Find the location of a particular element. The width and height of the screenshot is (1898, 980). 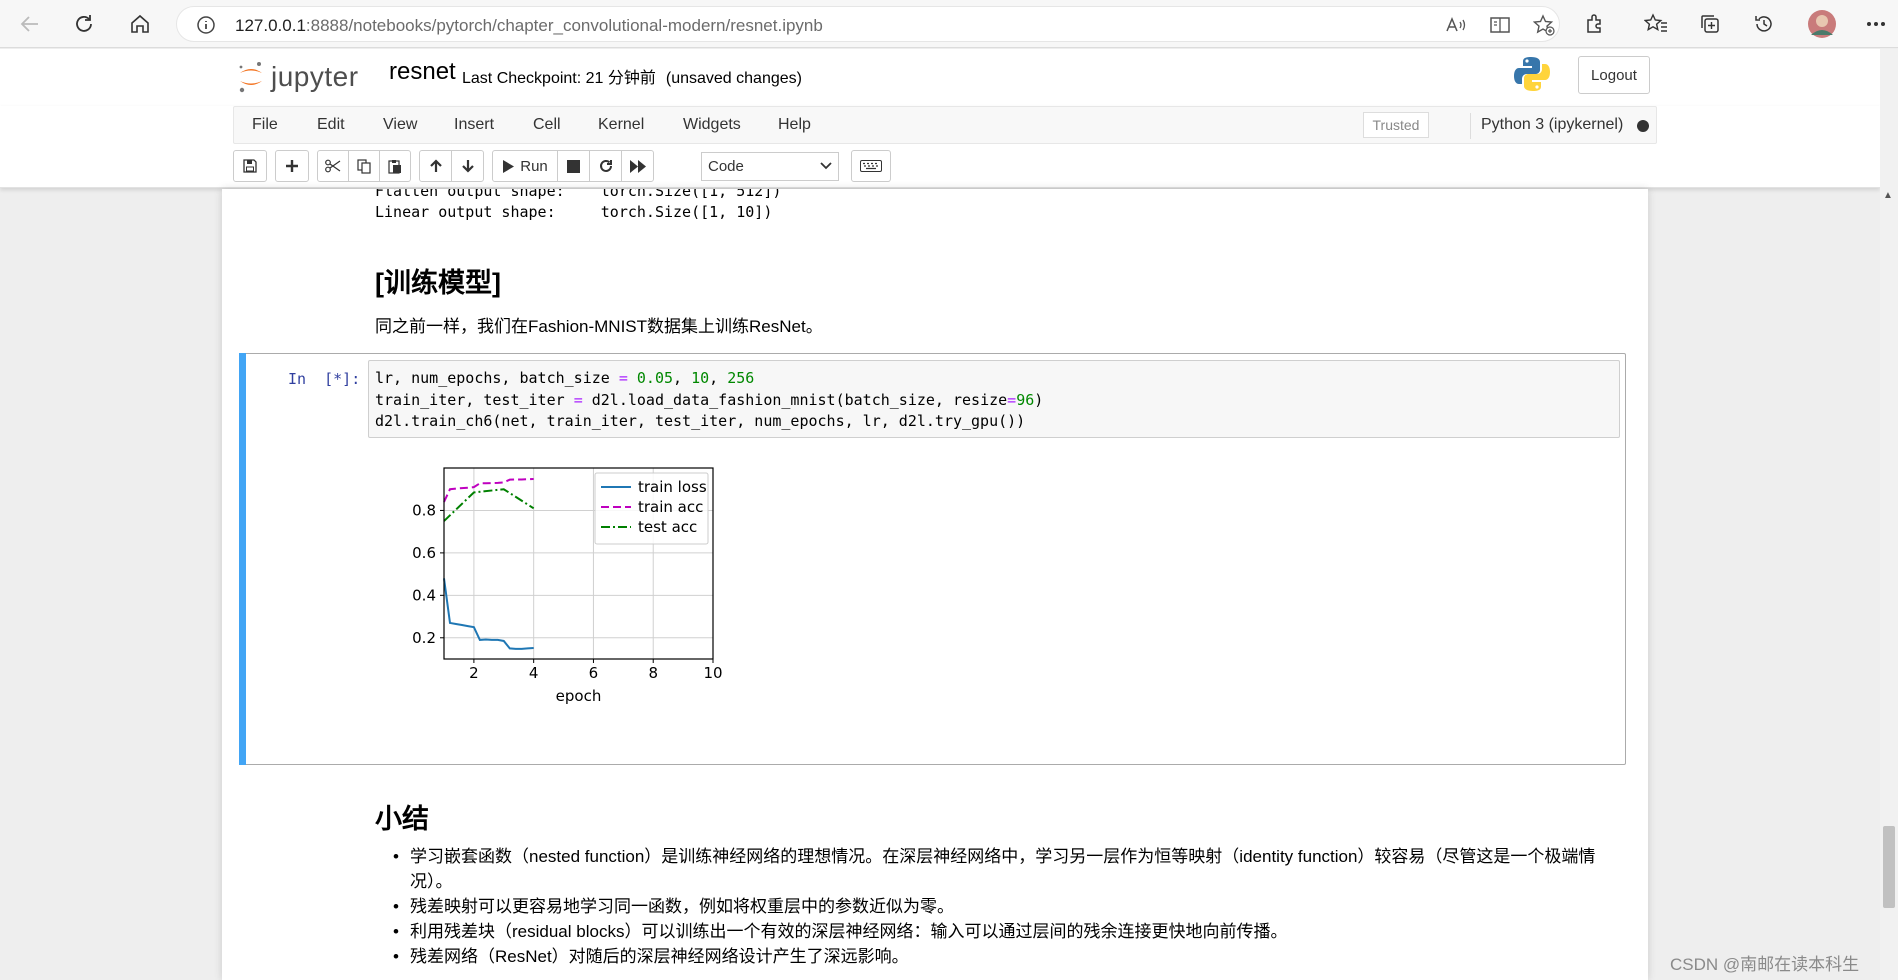

jupyter-logo: jupyter is located at coordinates (298, 77).